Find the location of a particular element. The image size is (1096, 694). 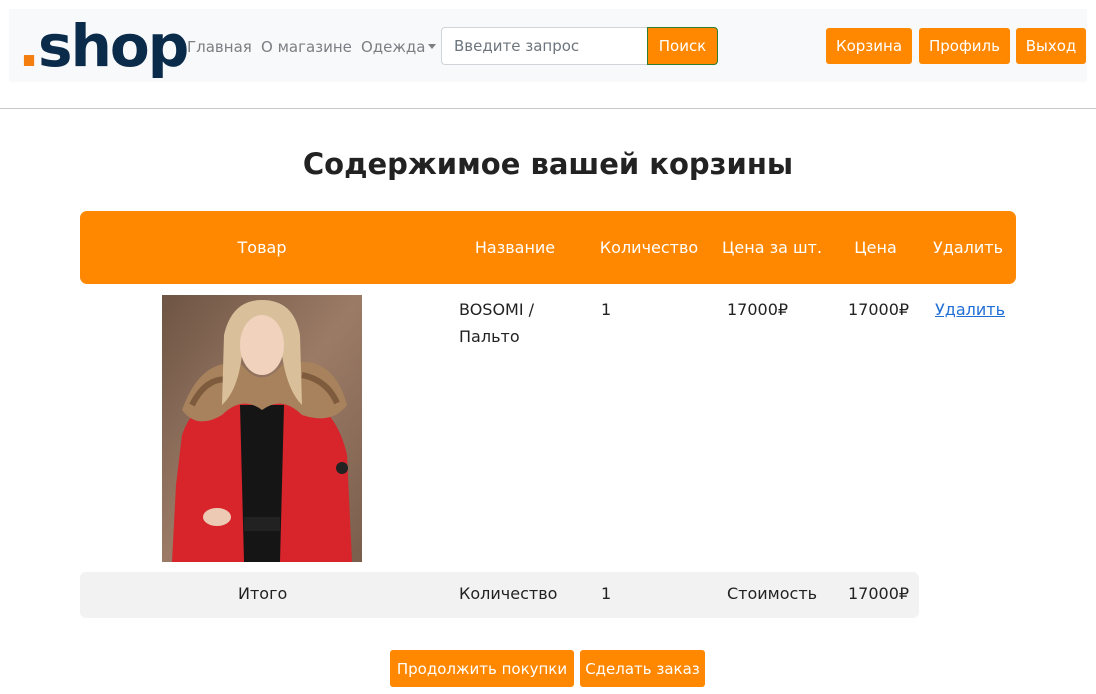

total-quantity-label: Количество is located at coordinates (508, 593).